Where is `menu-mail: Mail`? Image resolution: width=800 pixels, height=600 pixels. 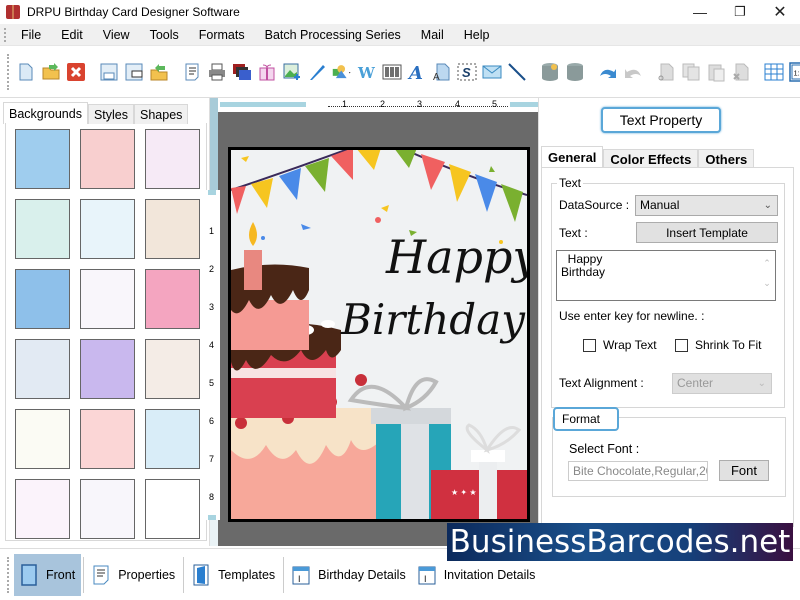 menu-mail: Mail is located at coordinates (432, 35).